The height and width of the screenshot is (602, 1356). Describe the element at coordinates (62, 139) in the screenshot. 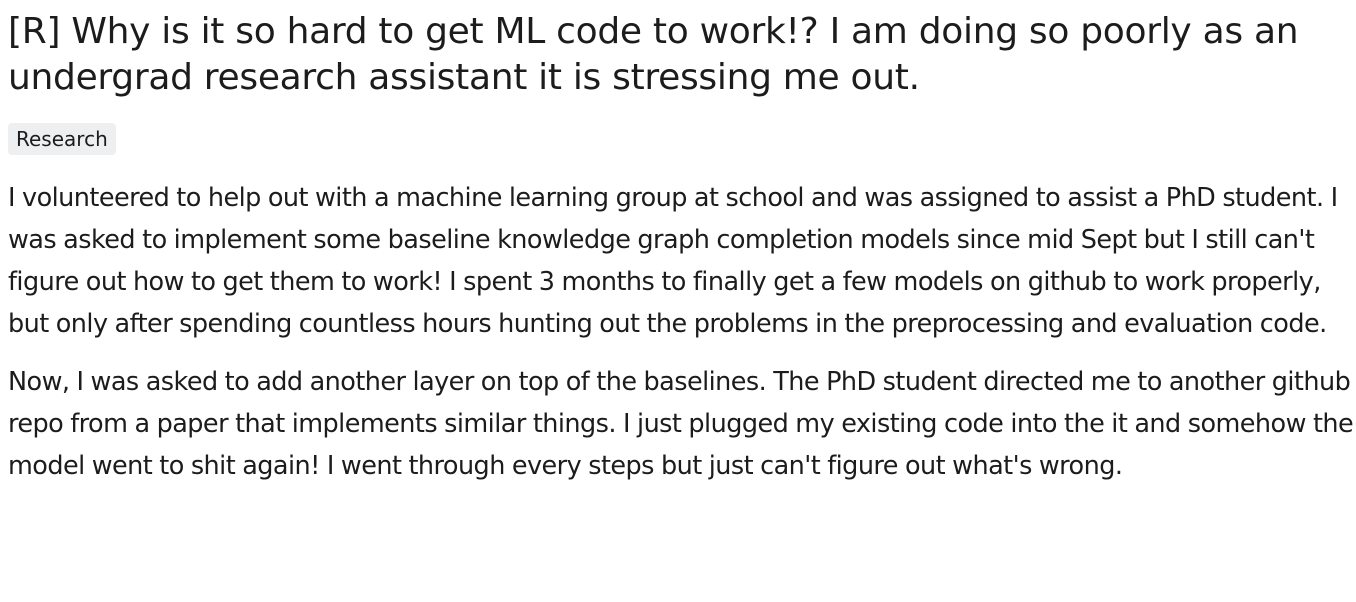

I see `post-flair: Research` at that location.